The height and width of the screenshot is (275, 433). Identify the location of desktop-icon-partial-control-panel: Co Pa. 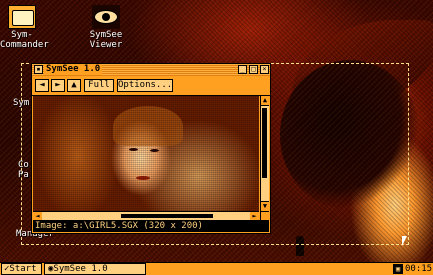
(23, 170).